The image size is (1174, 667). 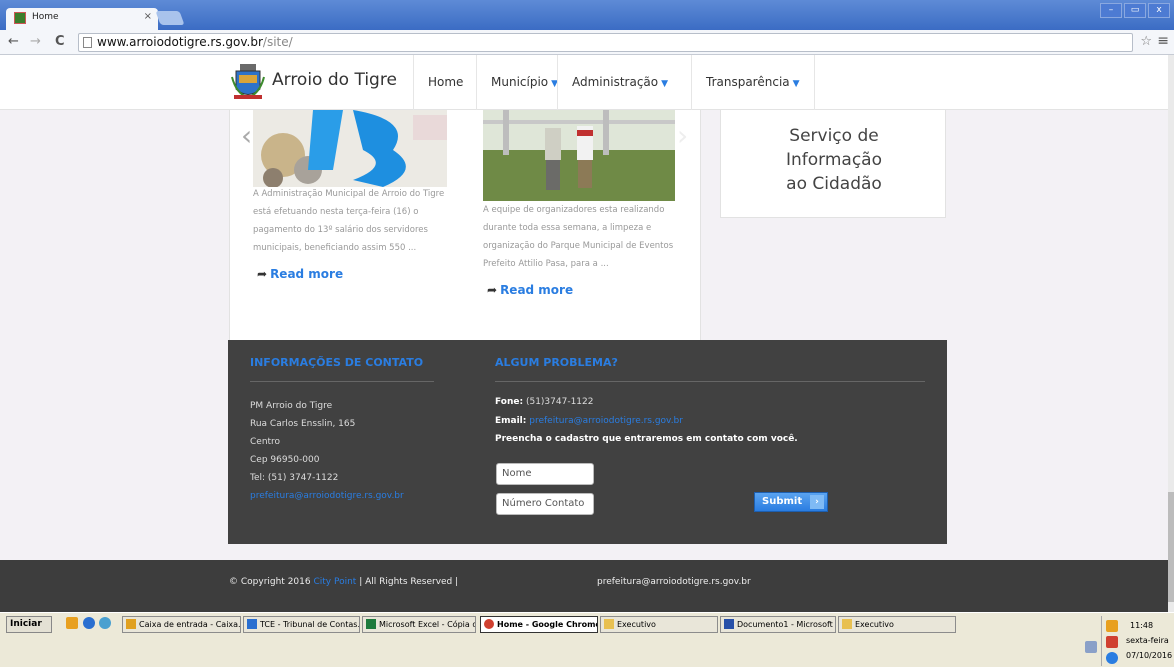 I want to click on system-tray: 11:48 sexta-feira 07/10/2016, so click(x=1137, y=641).